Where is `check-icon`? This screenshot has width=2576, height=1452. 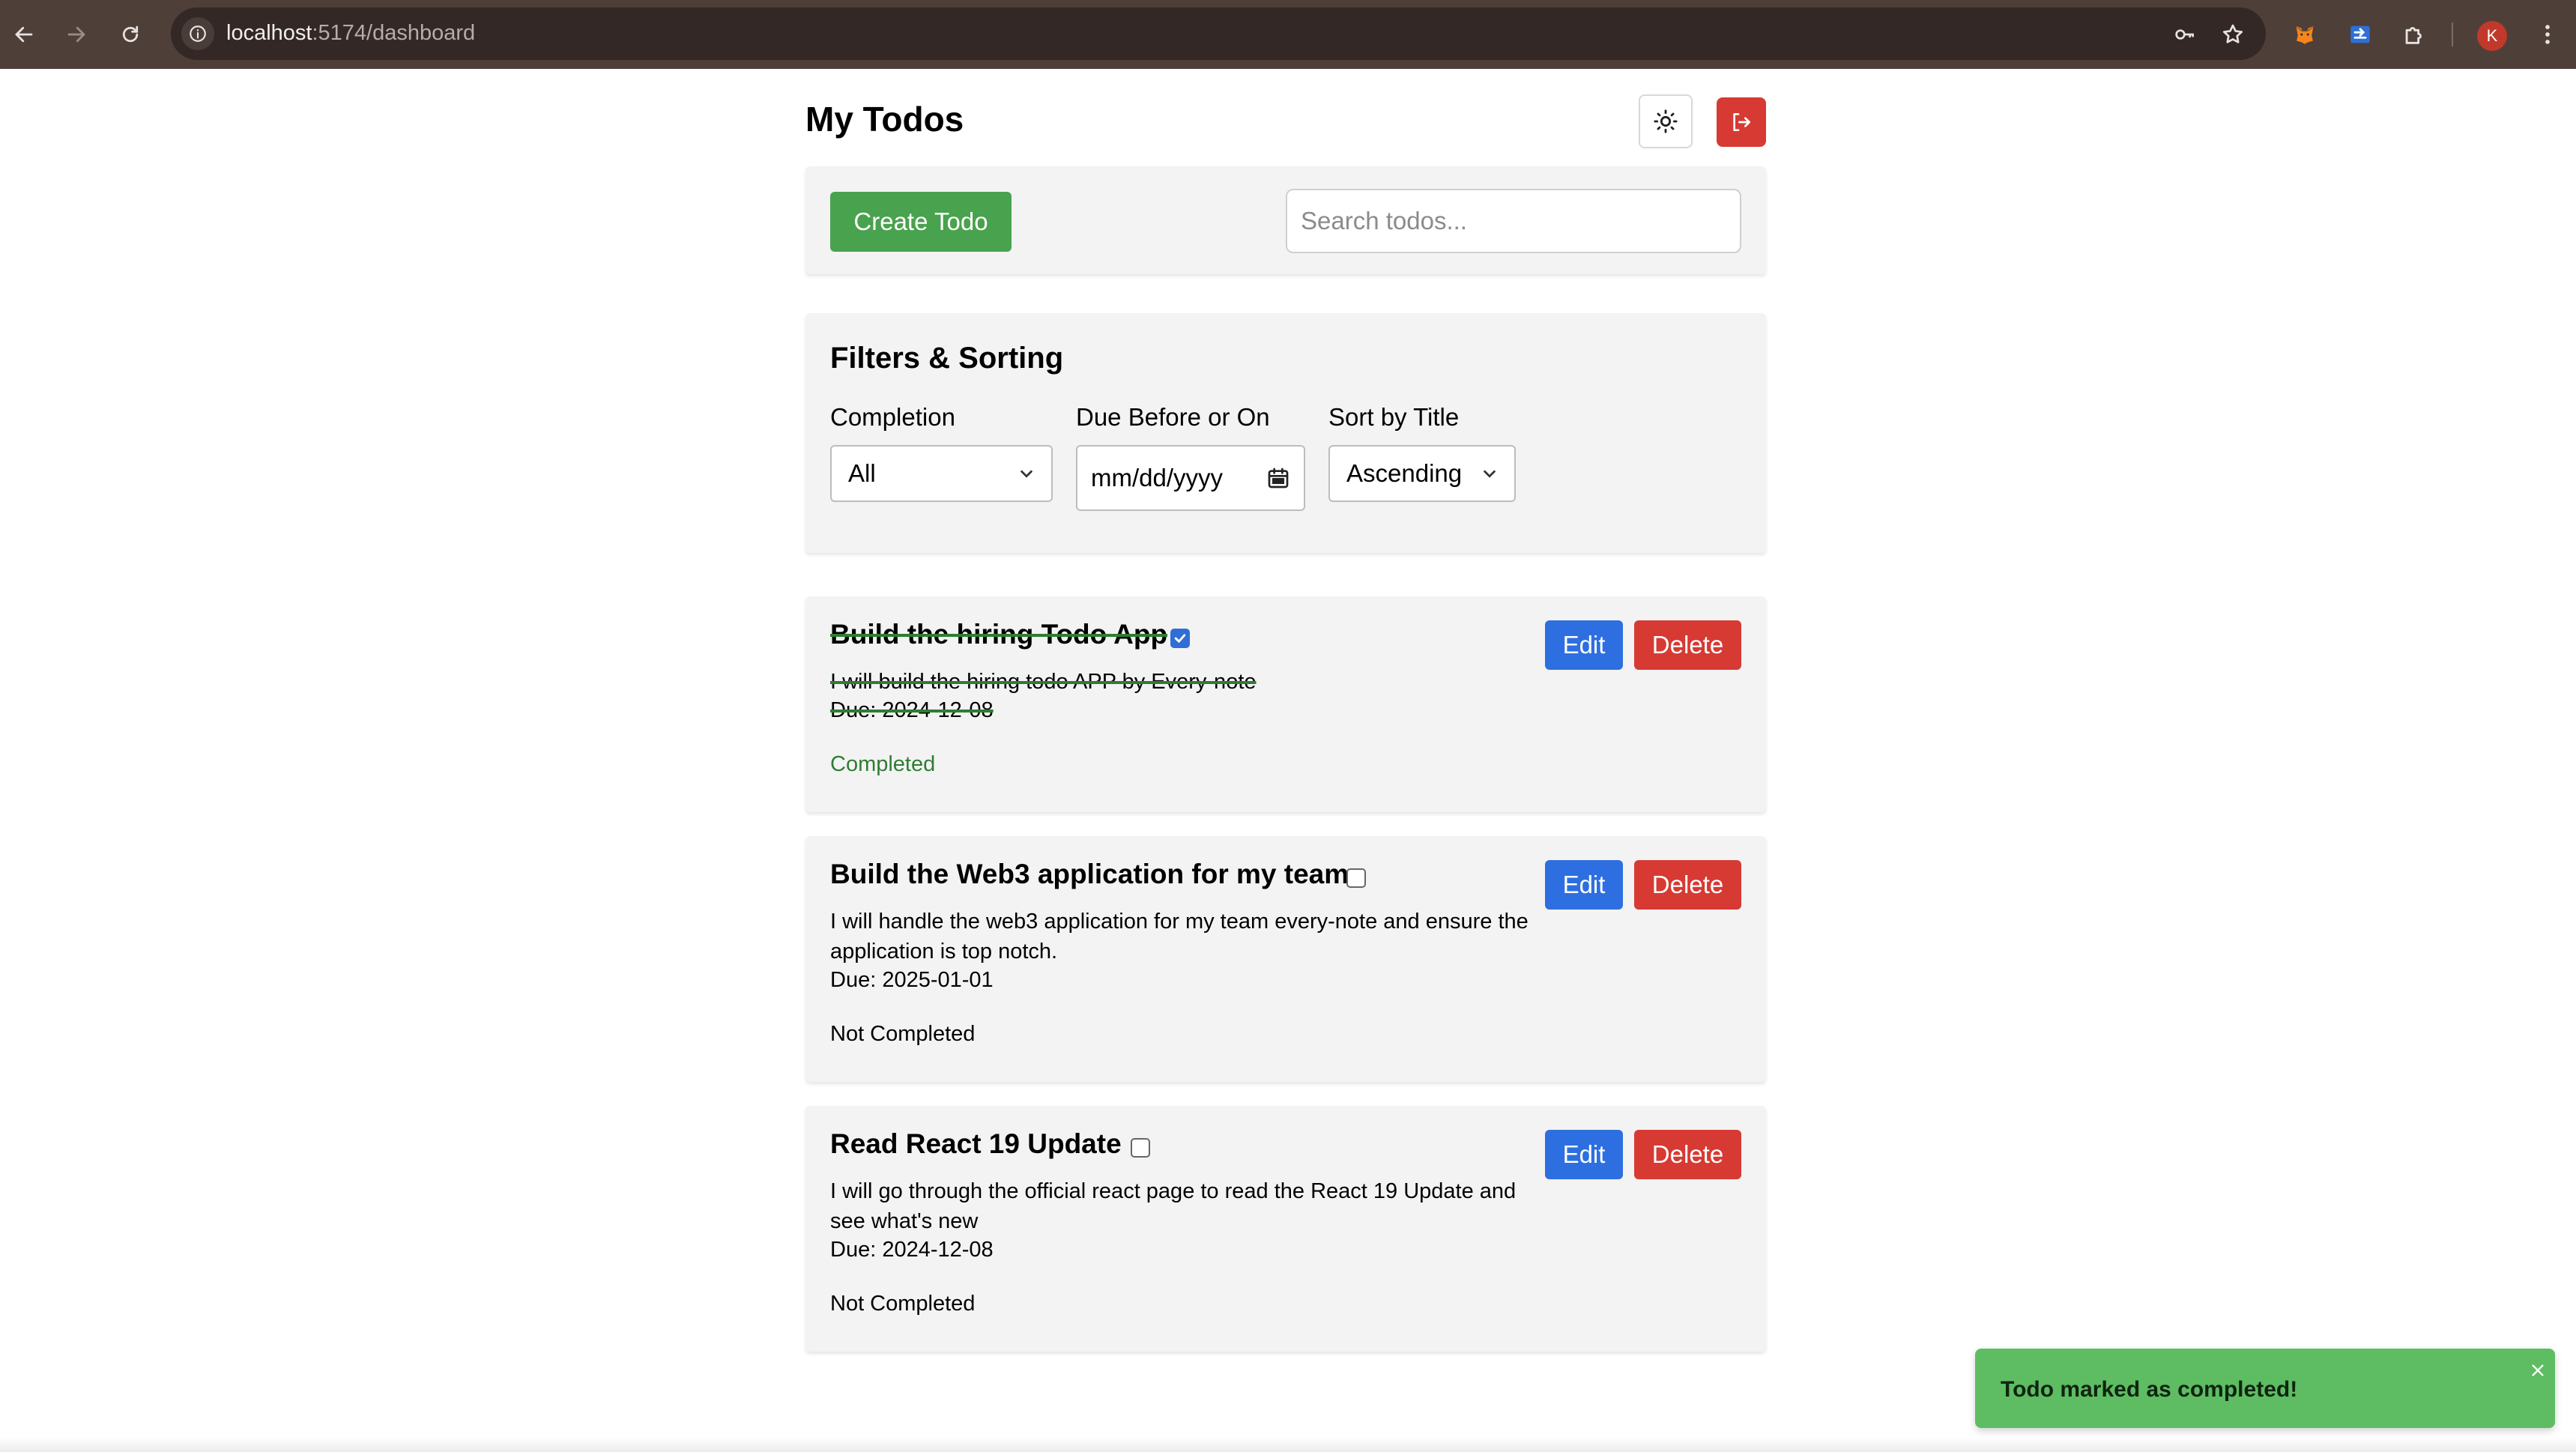 check-icon is located at coordinates (1180, 638).